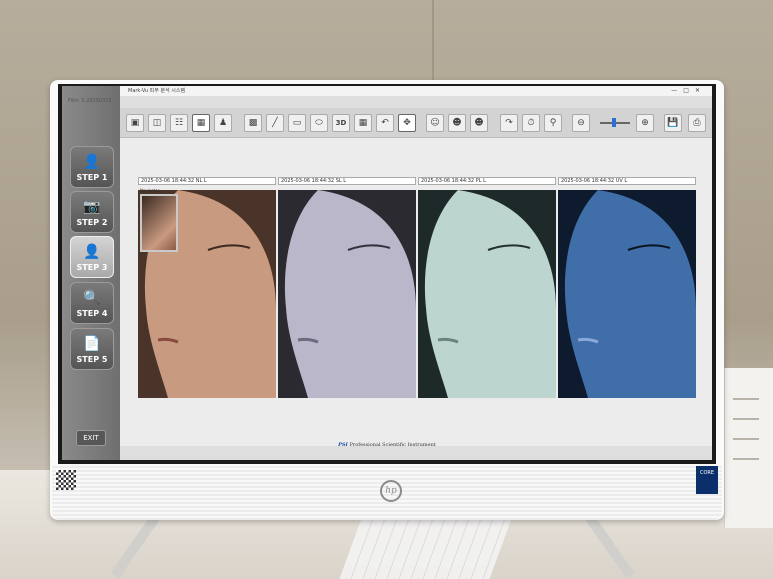 The image size is (773, 579). I want to click on ellipse-tool-icon: ⬭, so click(319, 123).